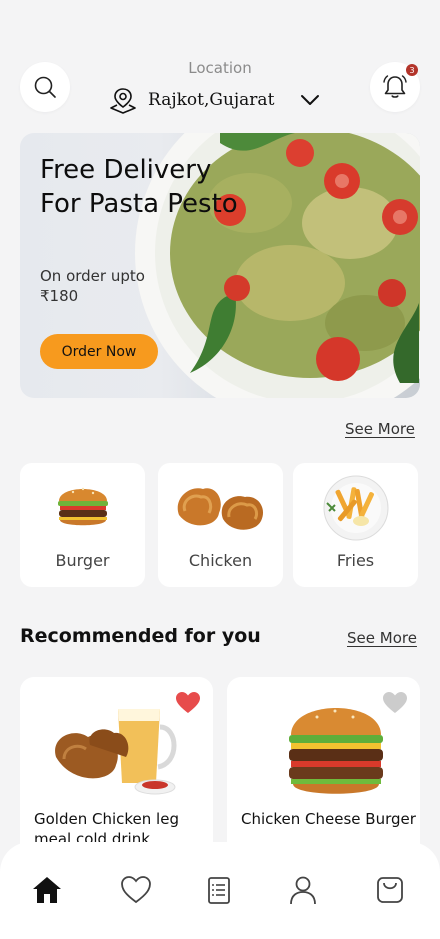 This screenshot has height=939, width=440. What do you see at coordinates (136, 890) in the screenshot?
I see `heart-icon` at bounding box center [136, 890].